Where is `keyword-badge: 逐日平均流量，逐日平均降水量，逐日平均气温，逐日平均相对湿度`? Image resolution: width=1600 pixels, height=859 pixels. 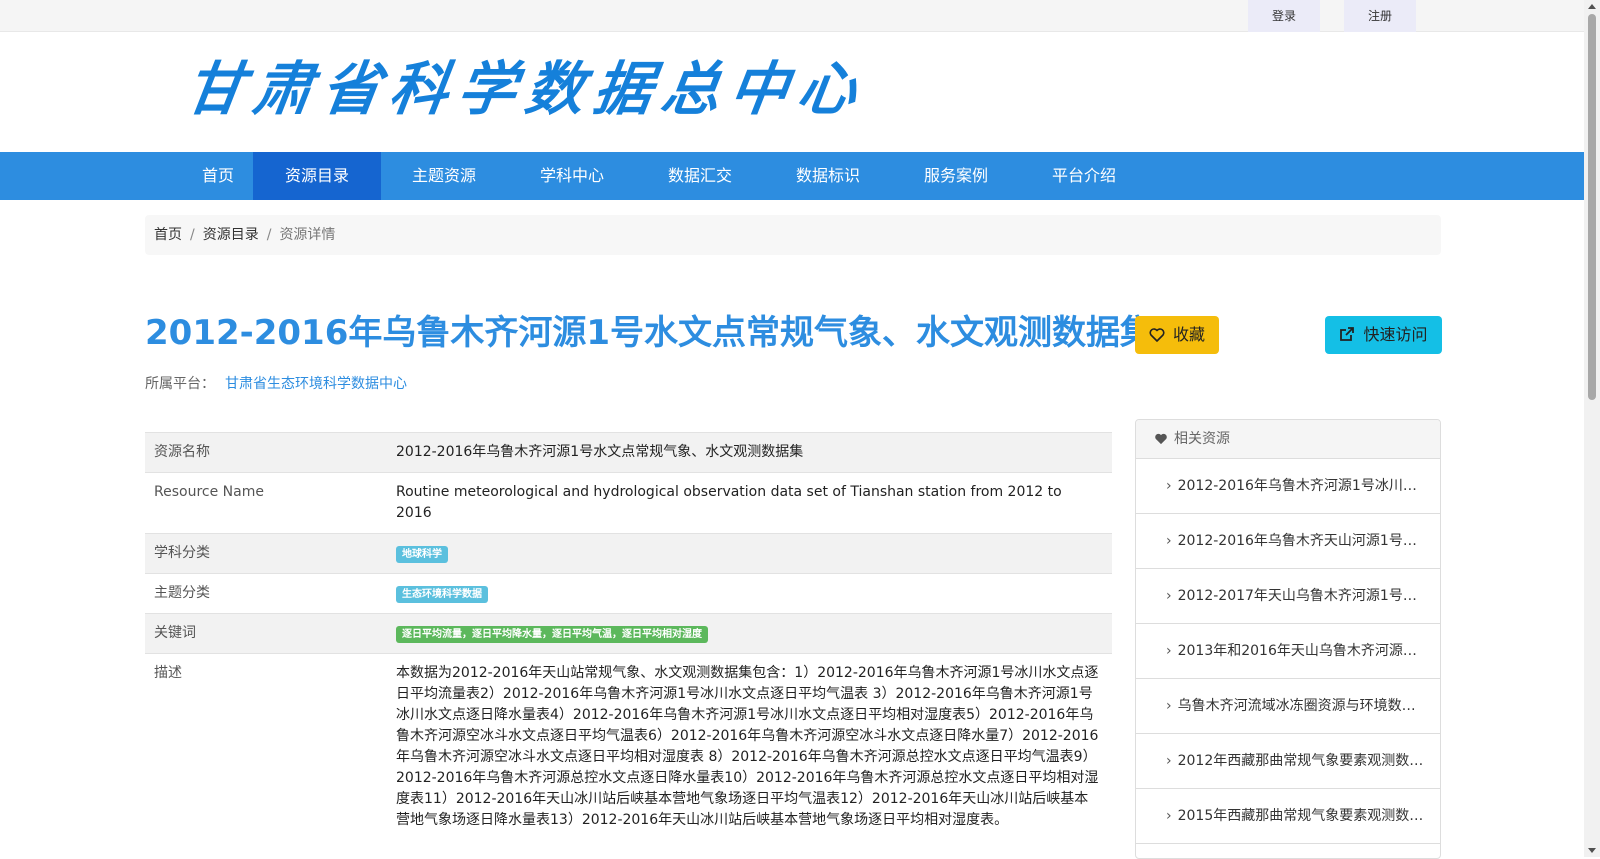
keyword-badge: 逐日平均流量，逐日平均降水量，逐日平均气温，逐日平均相对湿度 is located at coordinates (552, 634).